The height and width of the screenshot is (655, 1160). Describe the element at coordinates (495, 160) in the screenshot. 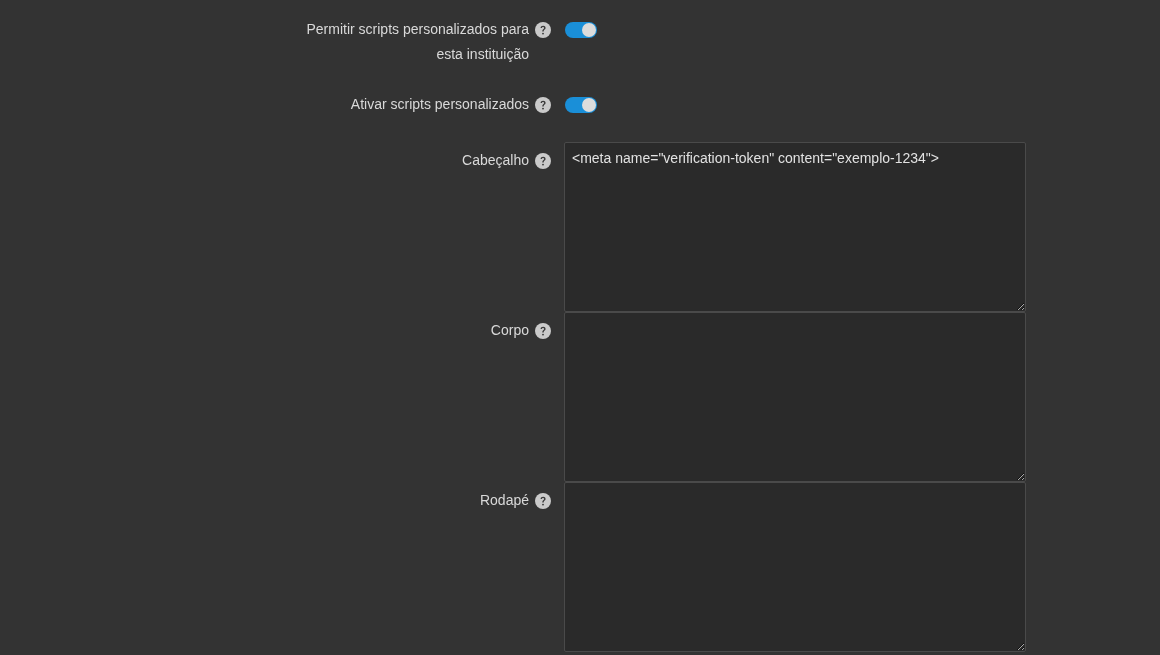

I see `setting-label: Cabeçalho` at that location.